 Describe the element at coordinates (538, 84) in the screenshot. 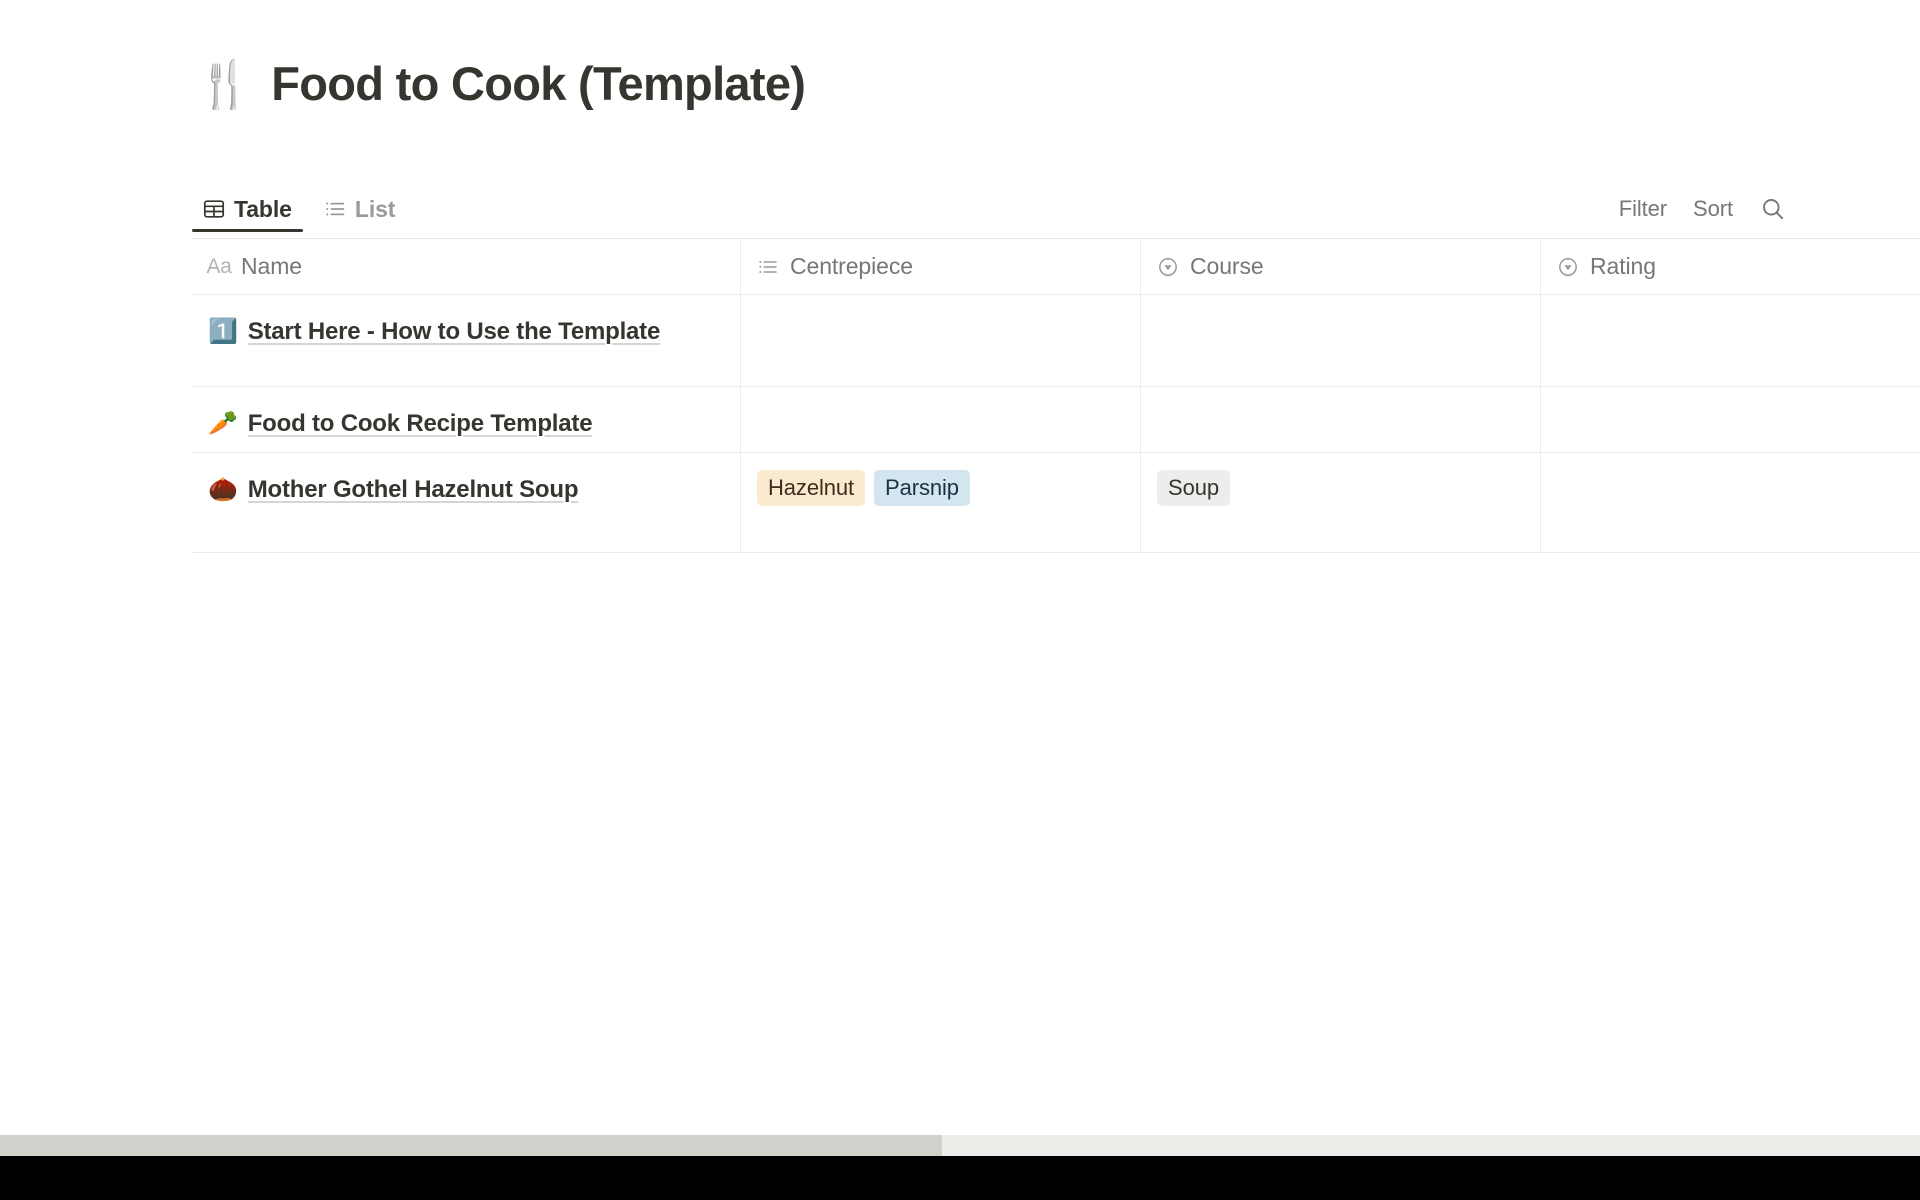

I see `page-title-text: Food to Cook (Template)` at that location.